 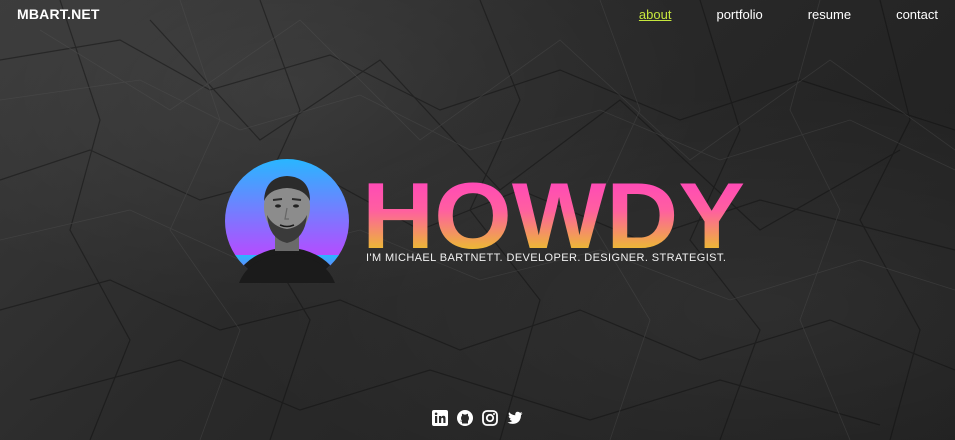 I want to click on hero-headline: HOWDY, so click(x=553, y=211).